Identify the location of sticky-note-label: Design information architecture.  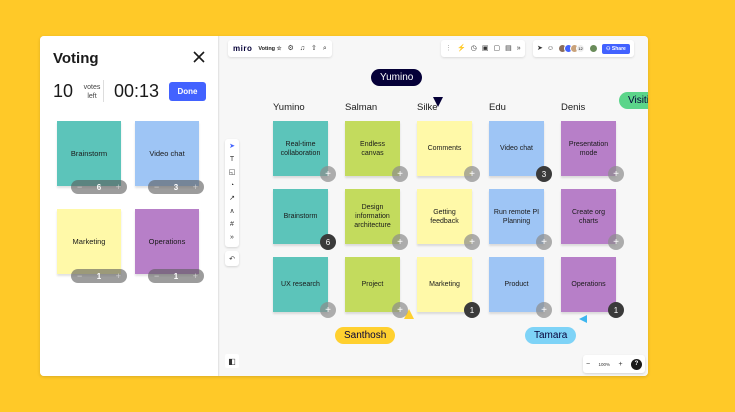
(372, 216).